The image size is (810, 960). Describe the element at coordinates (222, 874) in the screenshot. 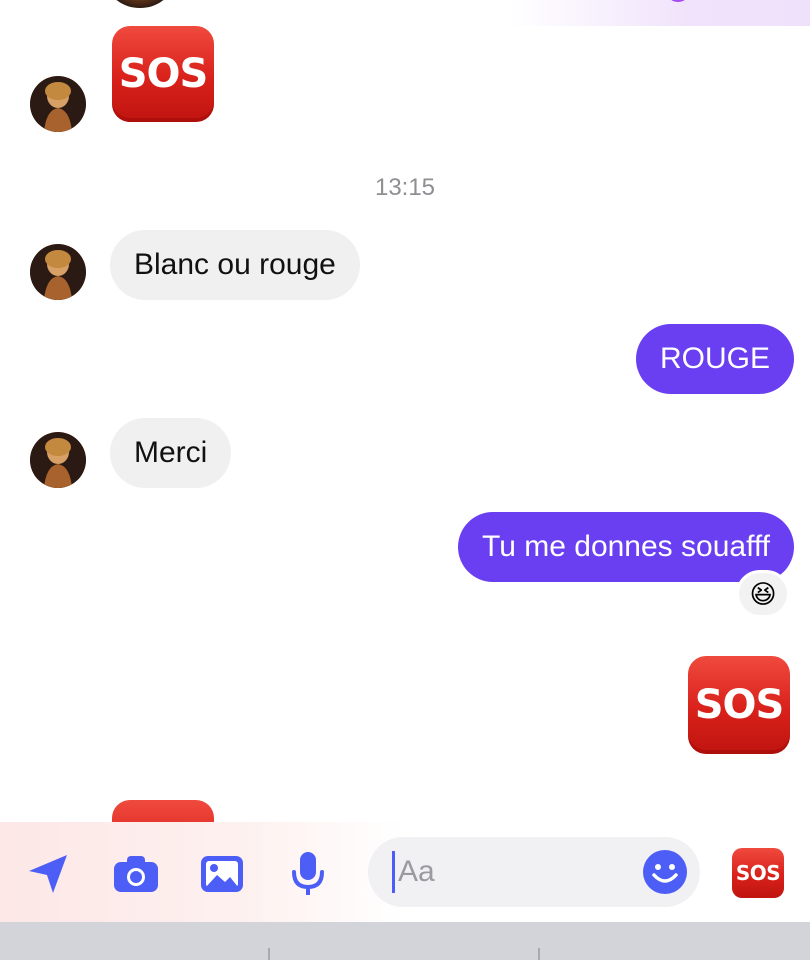

I see `image-icon` at that location.